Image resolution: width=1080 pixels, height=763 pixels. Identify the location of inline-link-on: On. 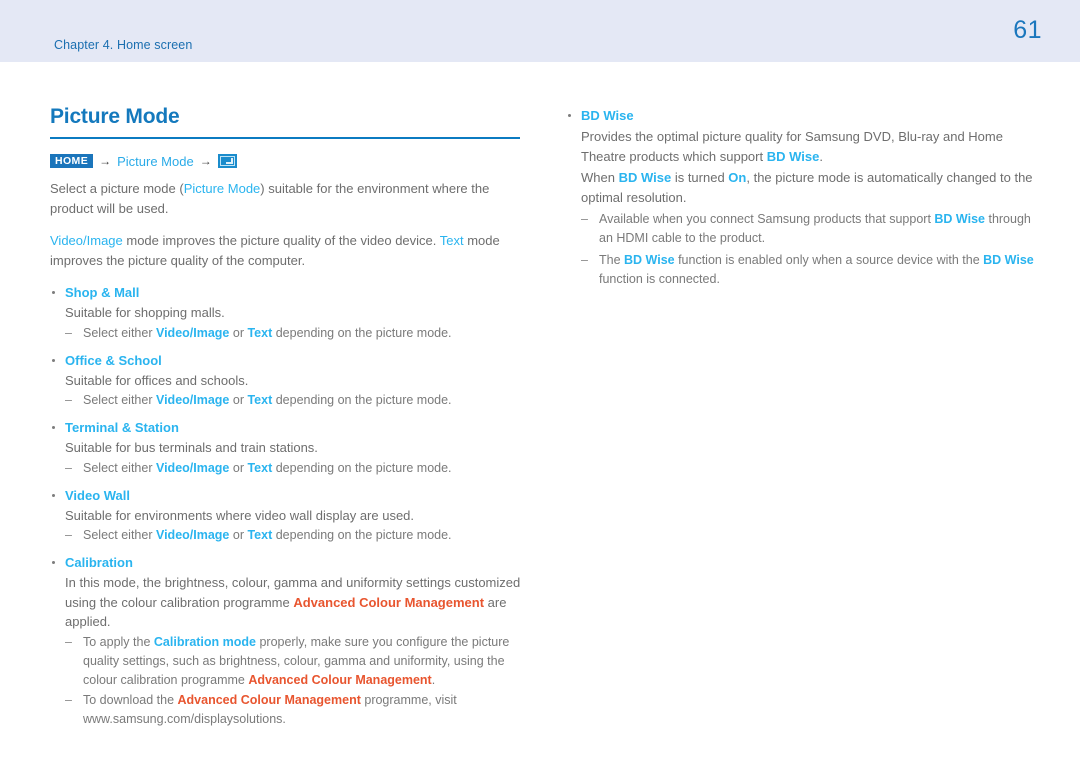
(737, 177).